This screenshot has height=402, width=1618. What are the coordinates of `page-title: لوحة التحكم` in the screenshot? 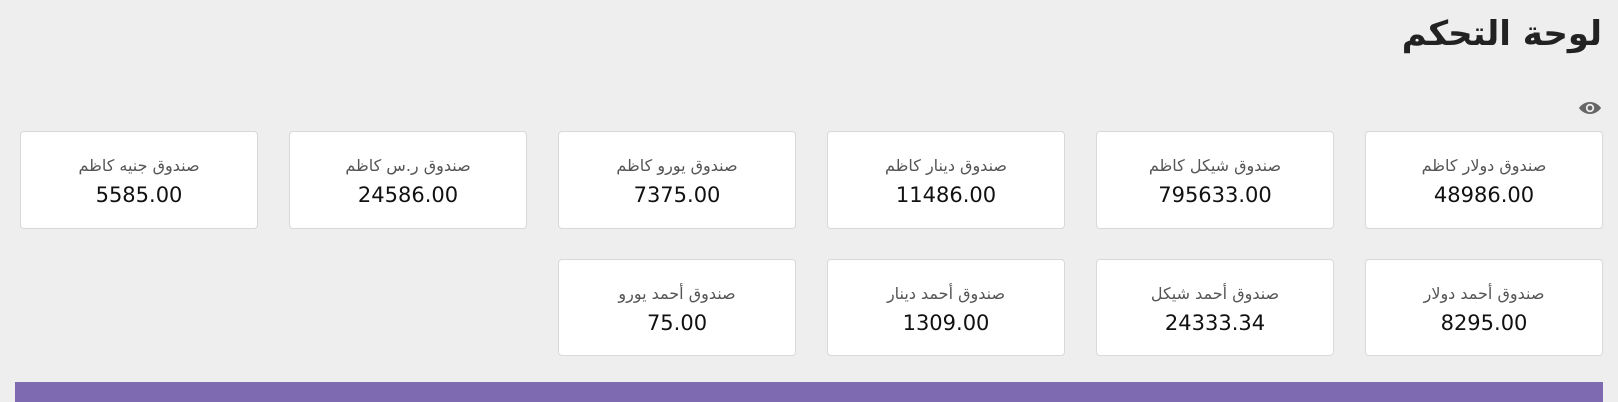 It's located at (1501, 34).